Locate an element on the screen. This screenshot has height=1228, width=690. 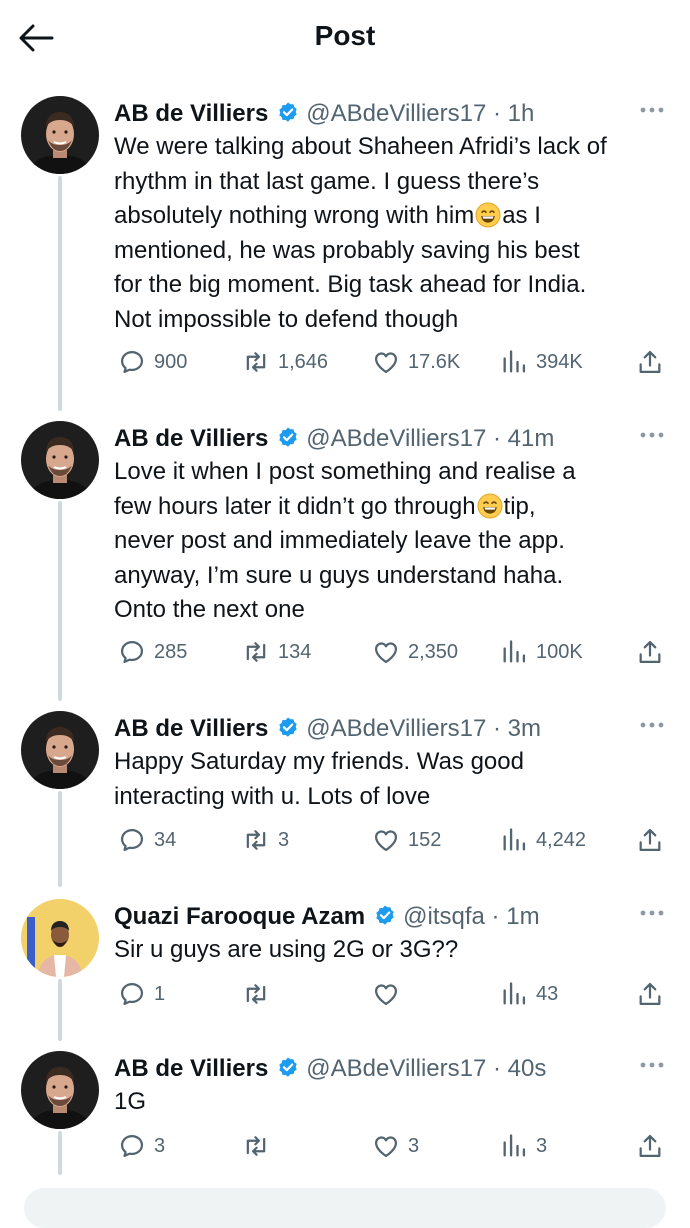
like-button: 3 is located at coordinates (395, 1146).